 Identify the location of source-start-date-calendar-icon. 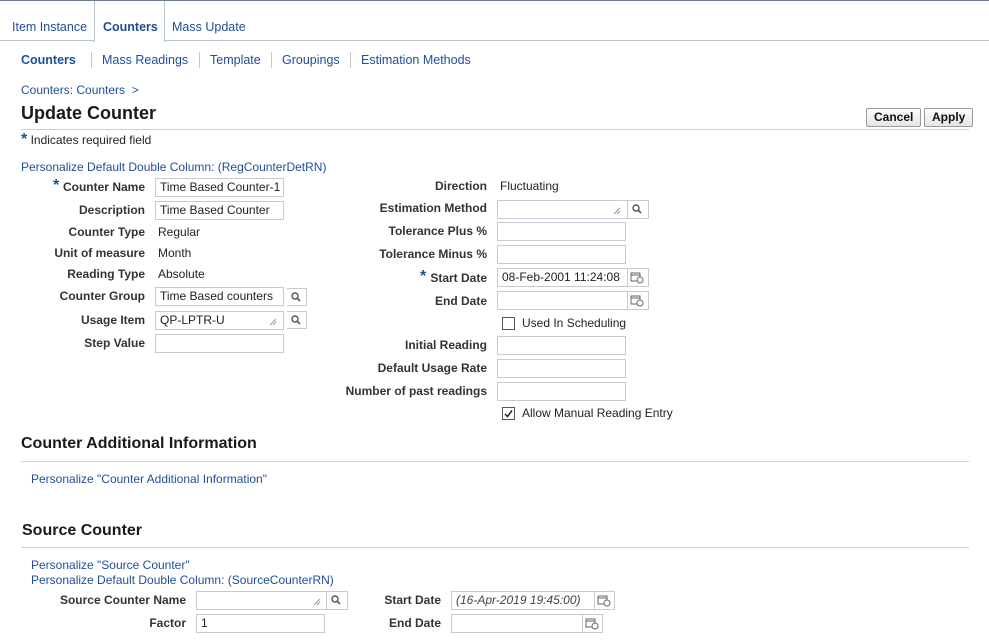
(605, 600).